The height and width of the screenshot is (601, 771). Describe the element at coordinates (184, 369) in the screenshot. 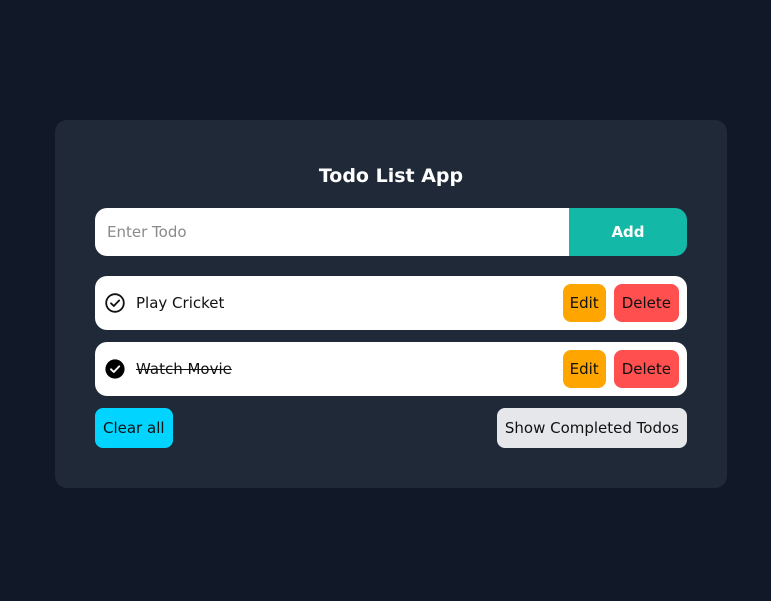

I see `todo-text: Watch Movie` at that location.